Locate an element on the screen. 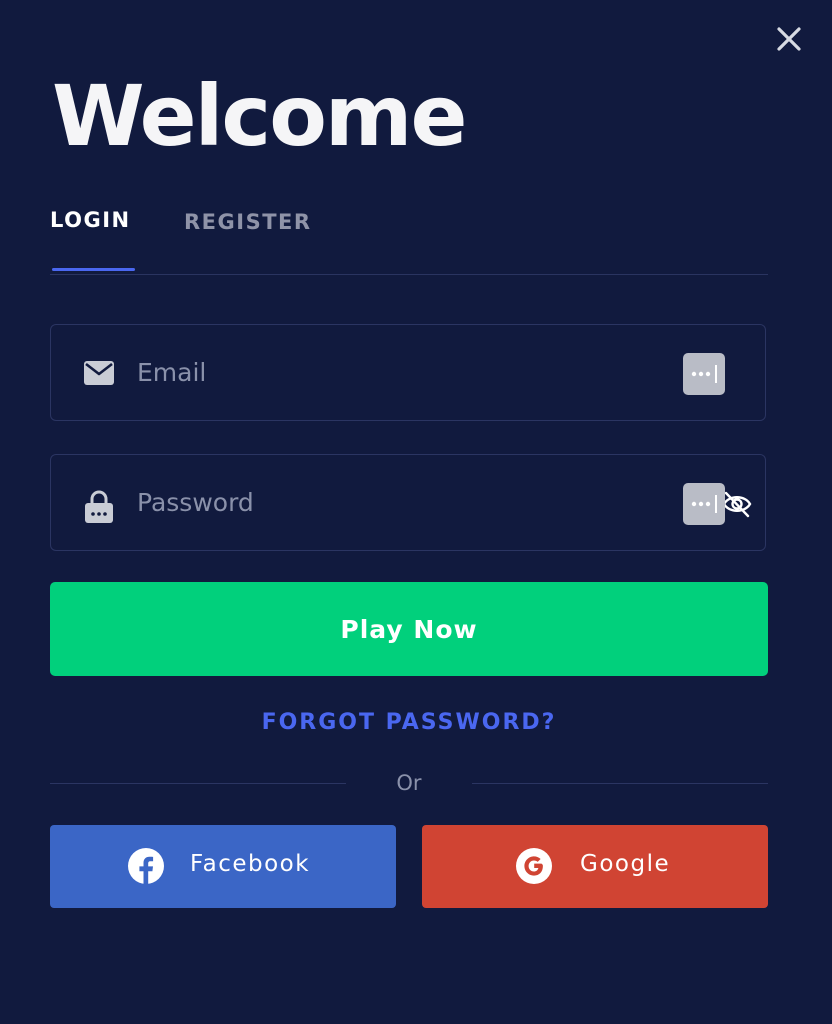  forgot-password-link: FORGOT PASSWORD? is located at coordinates (409, 722).